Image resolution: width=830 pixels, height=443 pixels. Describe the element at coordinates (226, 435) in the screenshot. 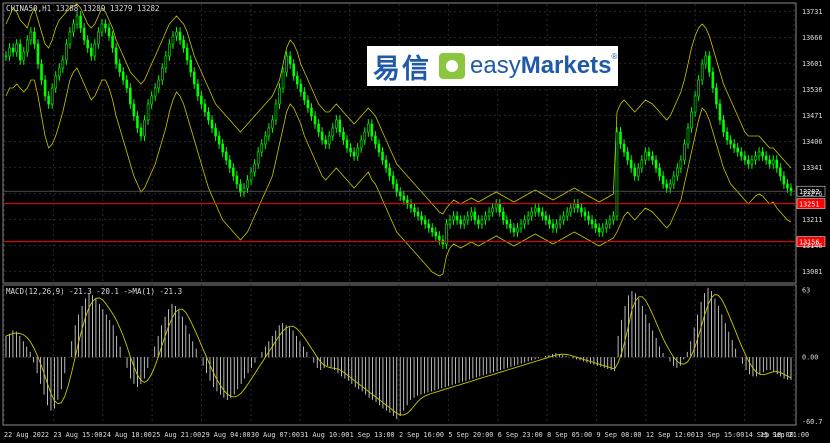

I see `time-axis-label: 29 Aug 04:00` at that location.